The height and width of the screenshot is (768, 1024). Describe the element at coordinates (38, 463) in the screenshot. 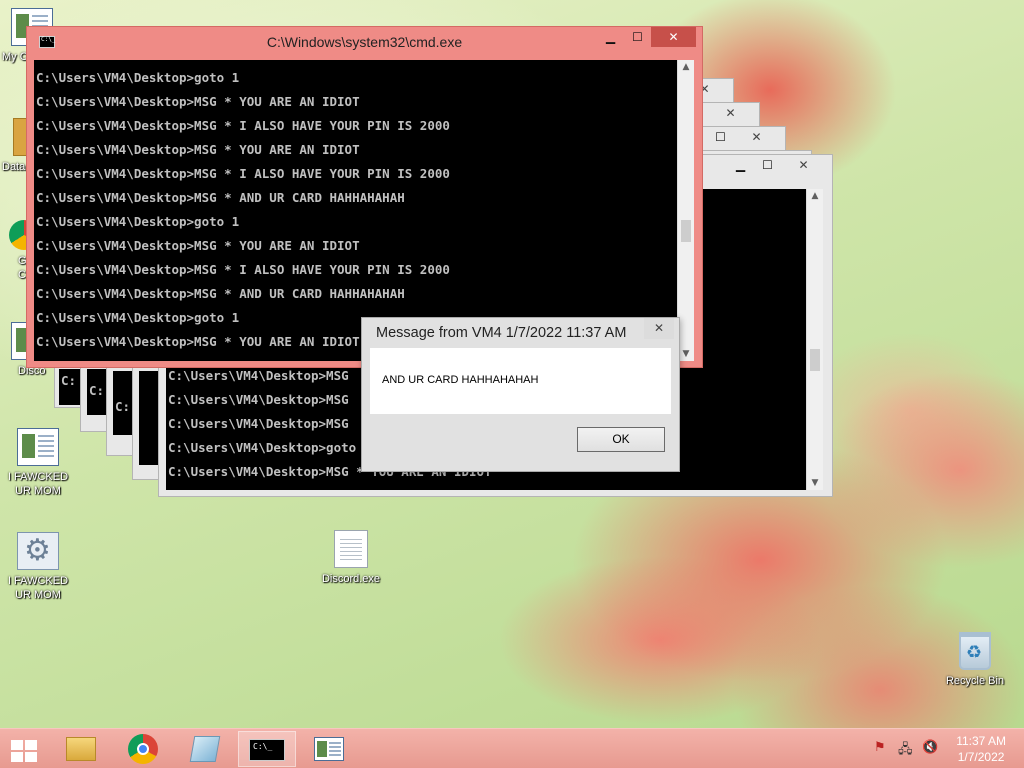

I see `app-window-icon: I FAWCKED UR MOM` at that location.